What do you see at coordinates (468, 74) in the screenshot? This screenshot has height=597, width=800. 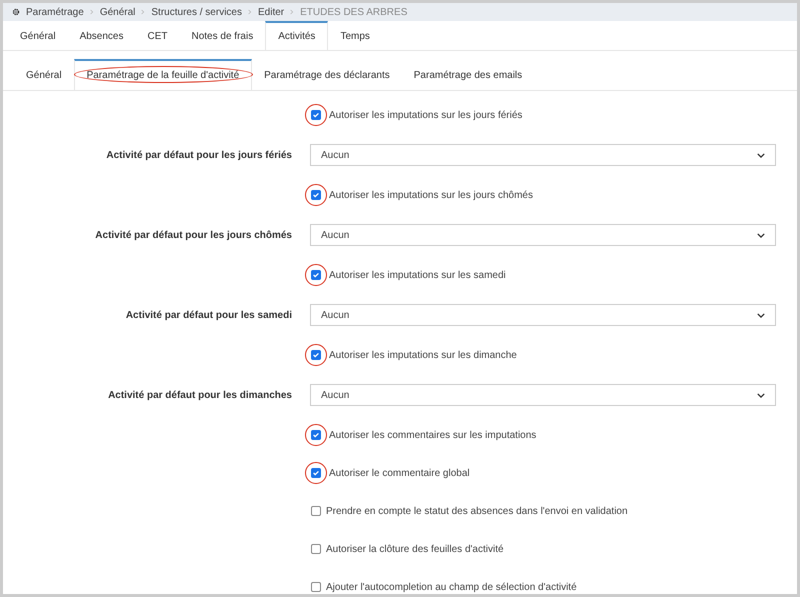 I see `tab: Paramétrage des emails` at bounding box center [468, 74].